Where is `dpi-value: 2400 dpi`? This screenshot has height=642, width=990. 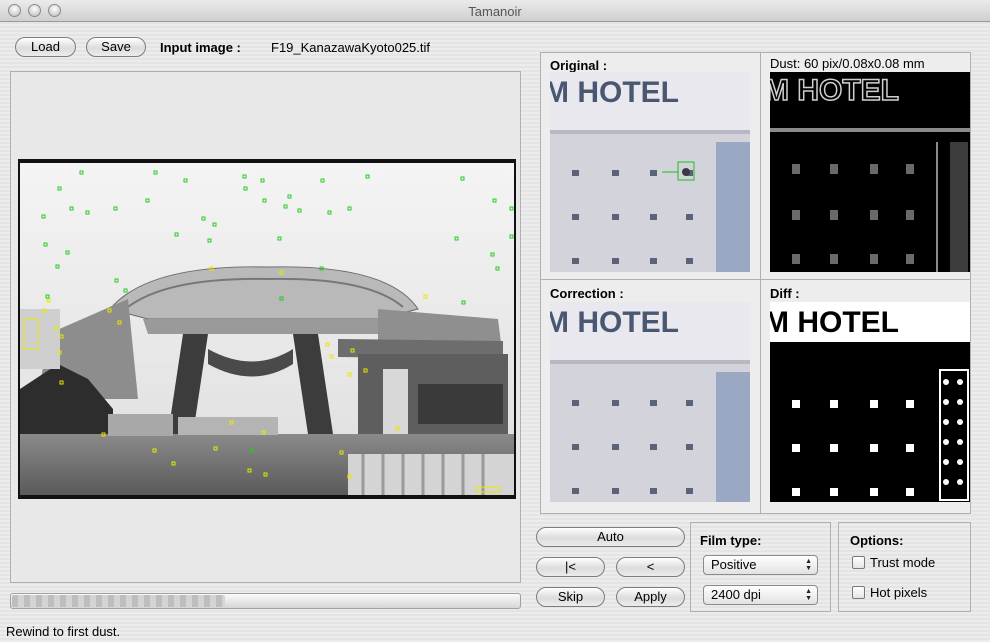 dpi-value: 2400 dpi is located at coordinates (736, 594).